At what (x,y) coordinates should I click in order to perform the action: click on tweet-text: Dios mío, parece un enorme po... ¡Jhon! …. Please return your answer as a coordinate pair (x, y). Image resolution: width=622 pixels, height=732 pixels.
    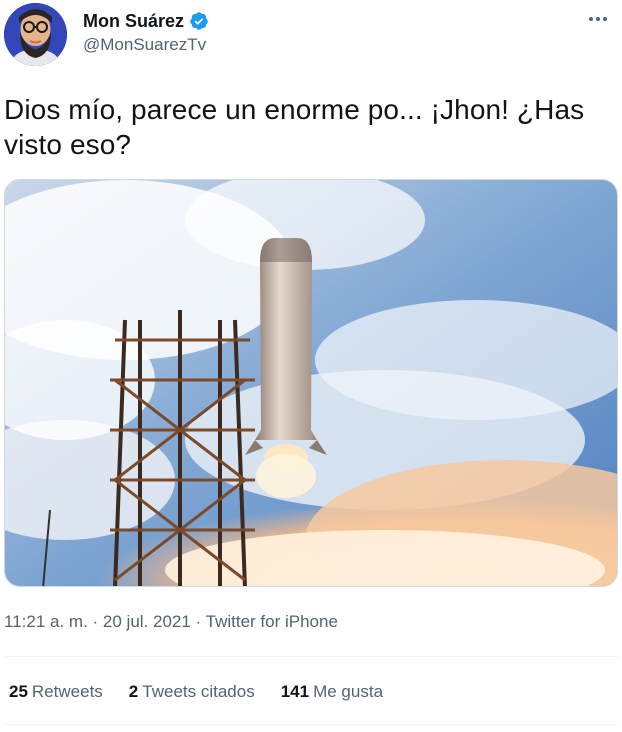
    Looking at the image, I should click on (294, 127).